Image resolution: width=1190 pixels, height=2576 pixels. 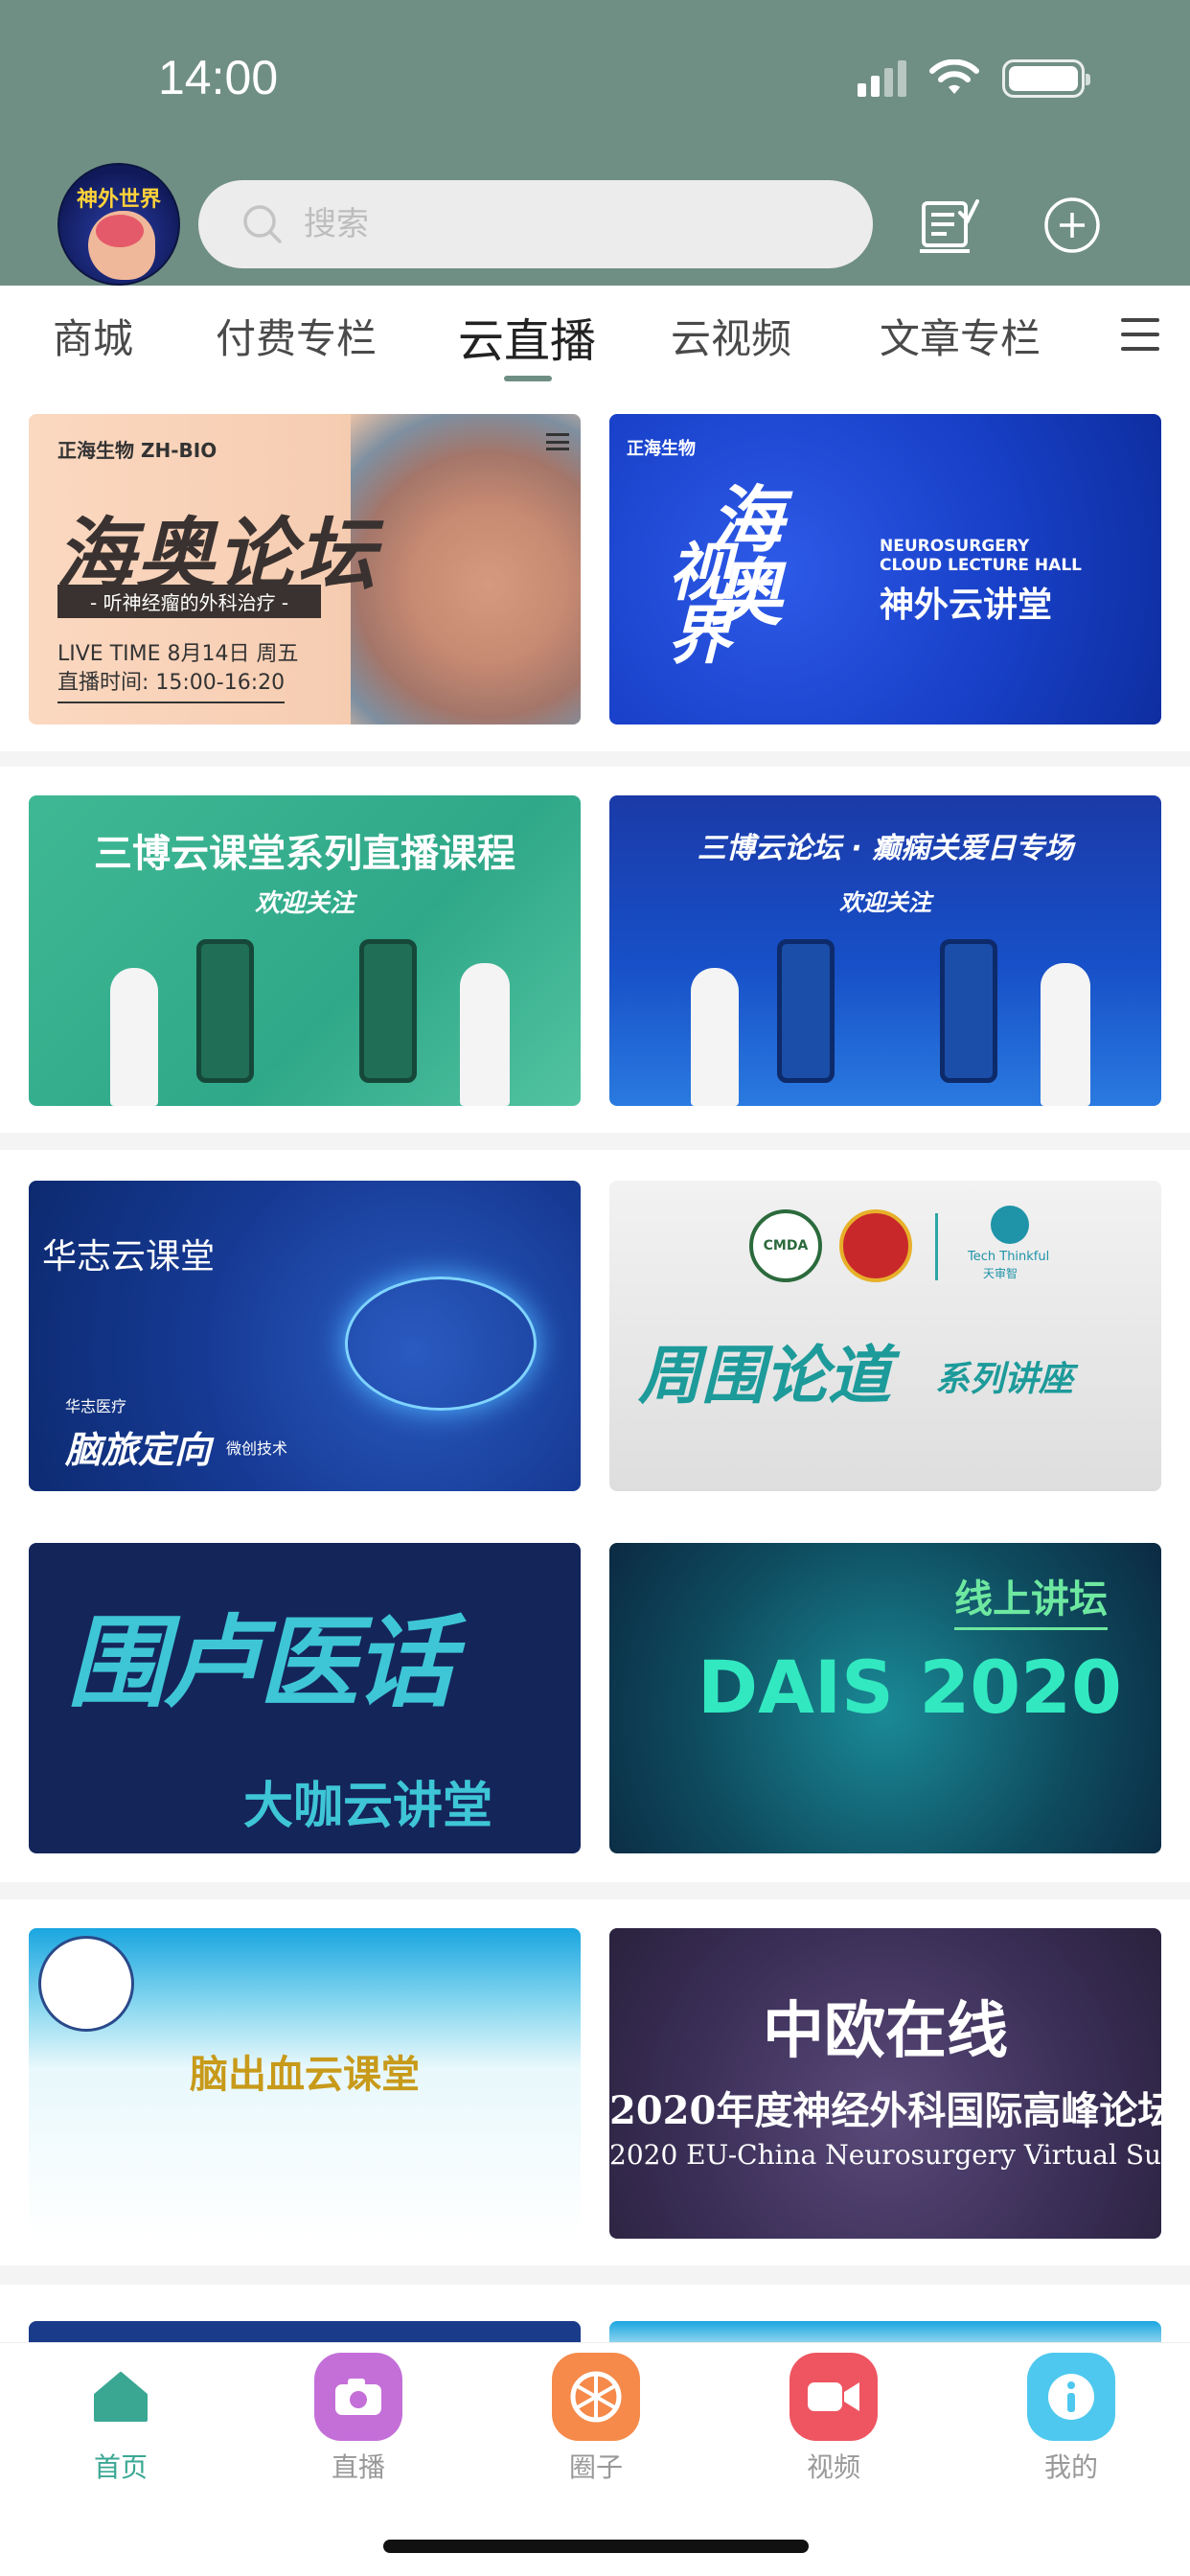 What do you see at coordinates (1140, 334) in the screenshot?
I see `tab-menu-icon` at bounding box center [1140, 334].